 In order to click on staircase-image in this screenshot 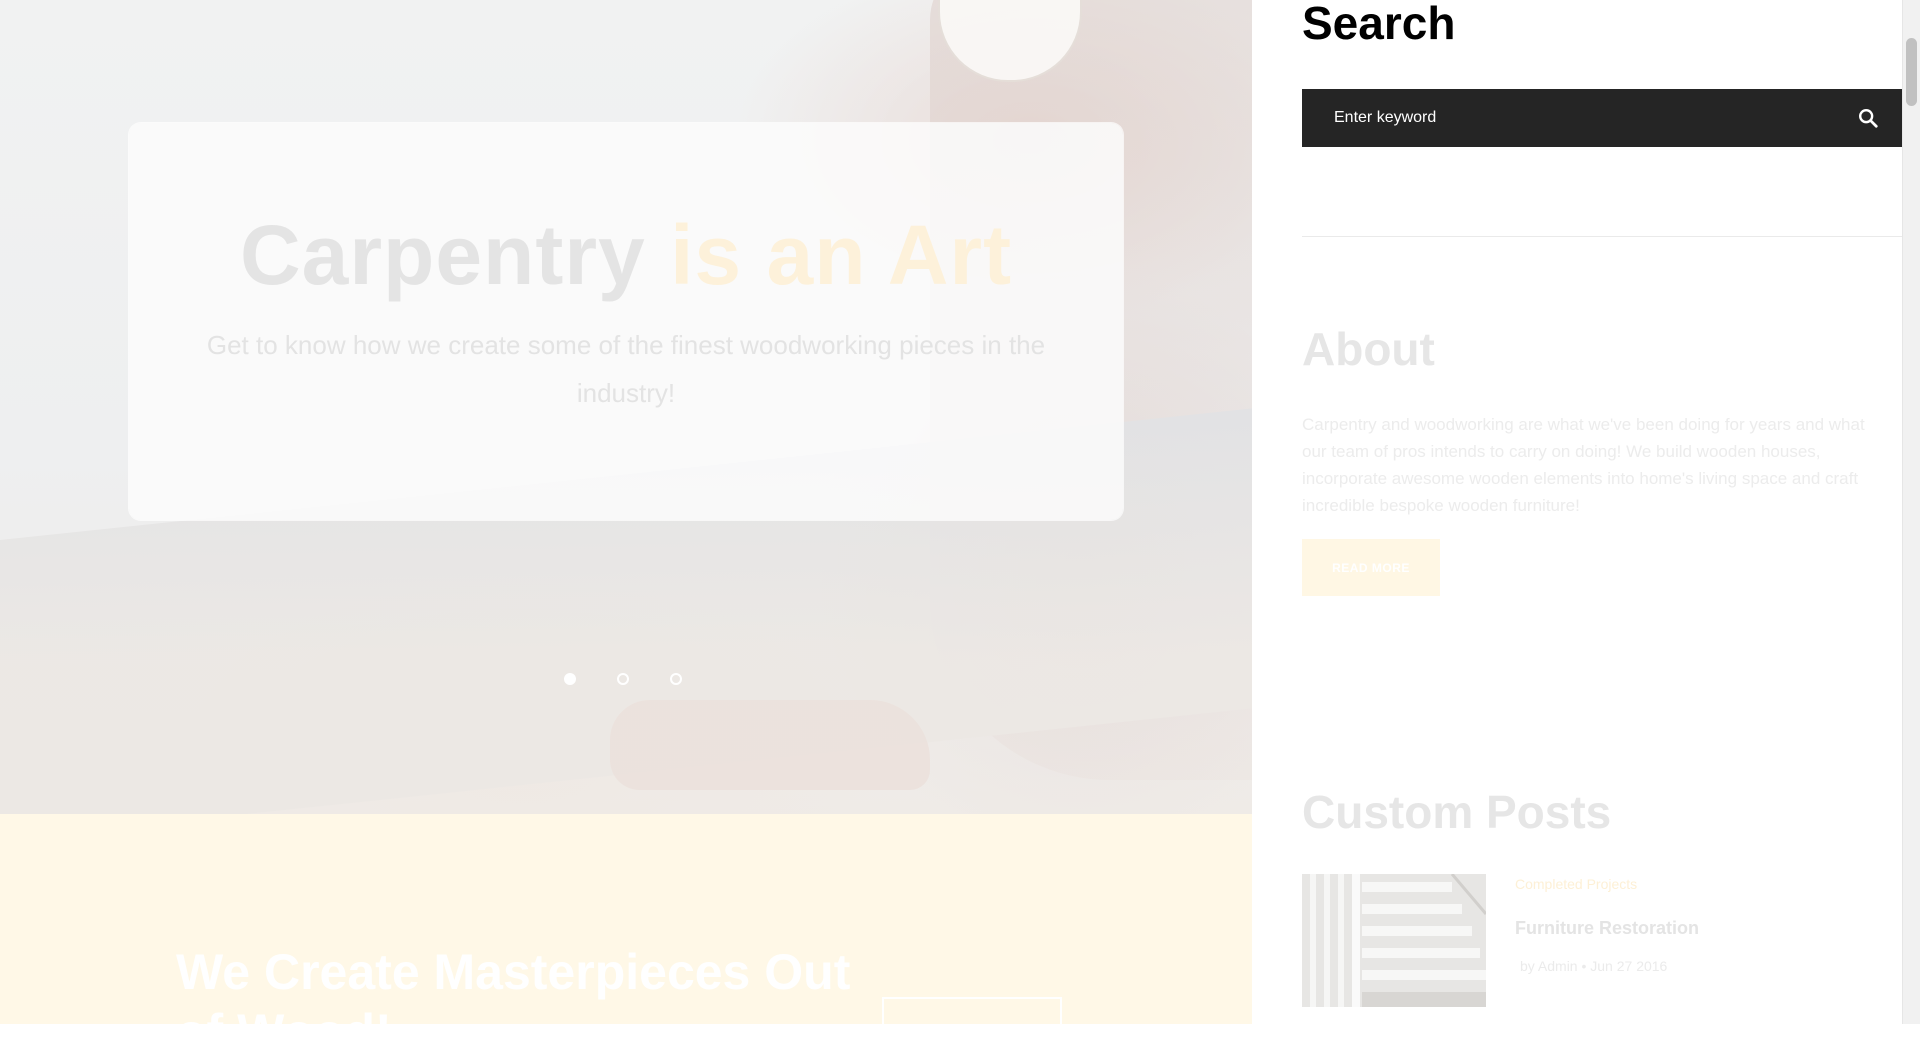, I will do `click(1394, 940)`.